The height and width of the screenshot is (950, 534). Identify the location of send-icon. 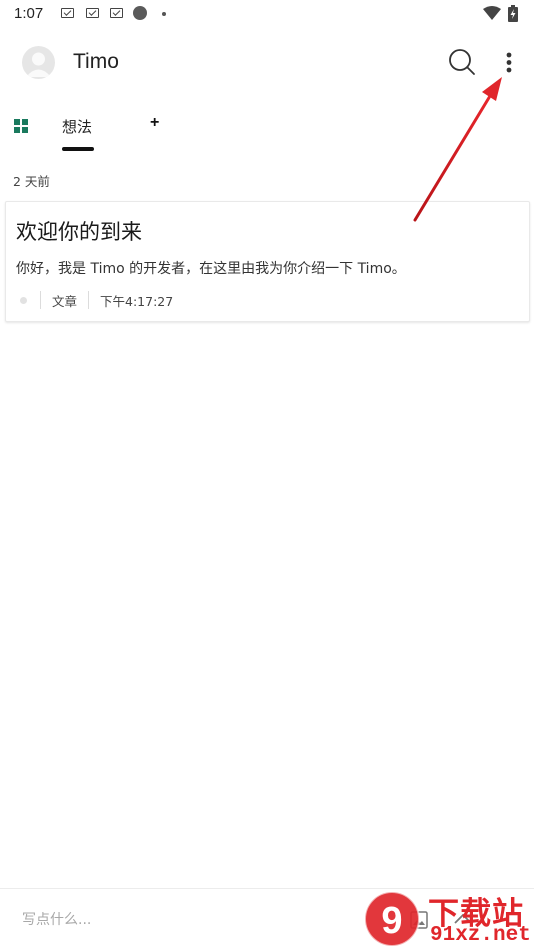
(463, 918).